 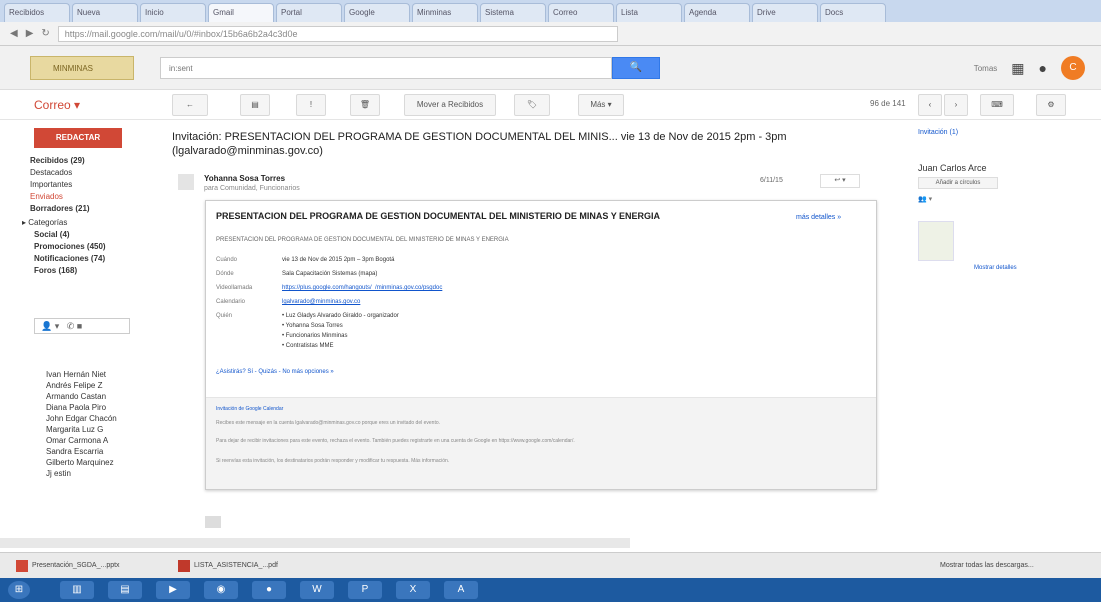 I want to click on contact-name: Juan Carlos Arce, so click(x=952, y=168).